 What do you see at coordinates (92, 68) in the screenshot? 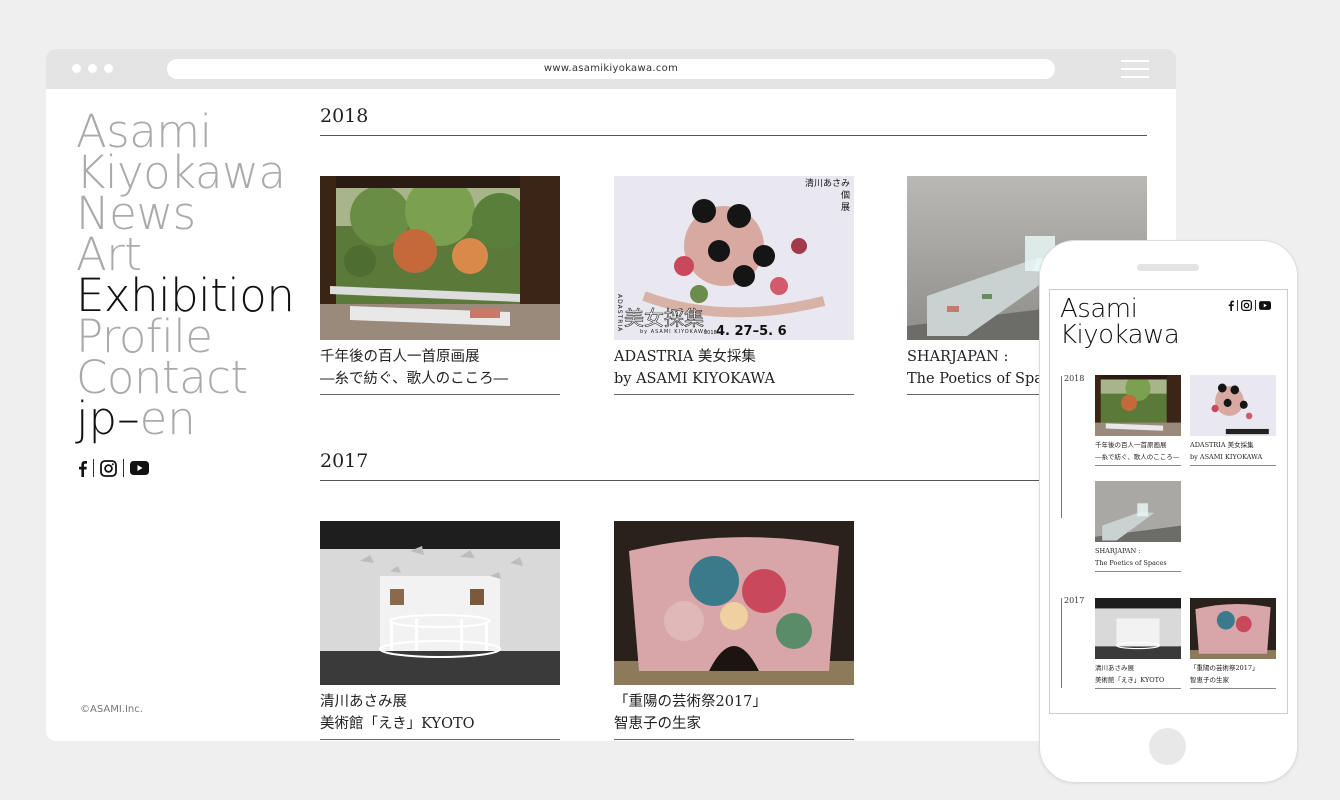
I see `window-controls` at bounding box center [92, 68].